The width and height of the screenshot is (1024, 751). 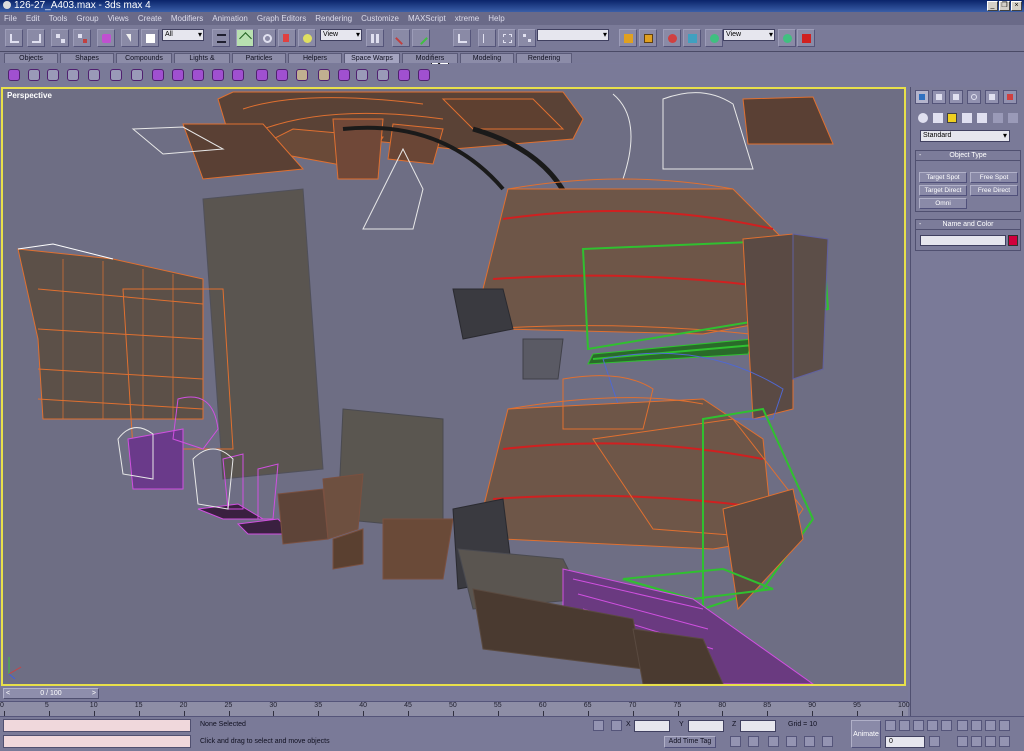 I want to click on restore-button: ❐, so click(x=1004, y=6).